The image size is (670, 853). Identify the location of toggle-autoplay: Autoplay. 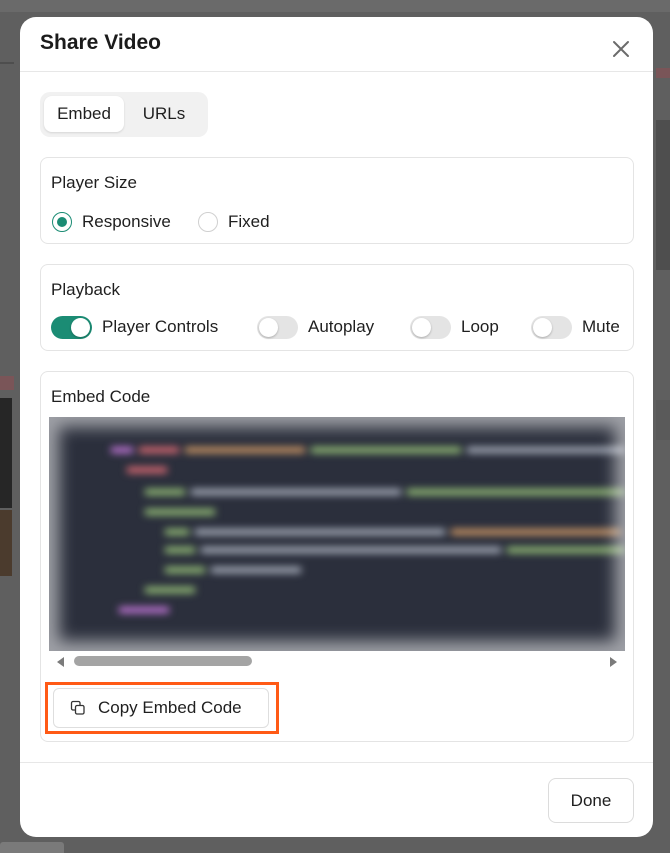
(315, 327).